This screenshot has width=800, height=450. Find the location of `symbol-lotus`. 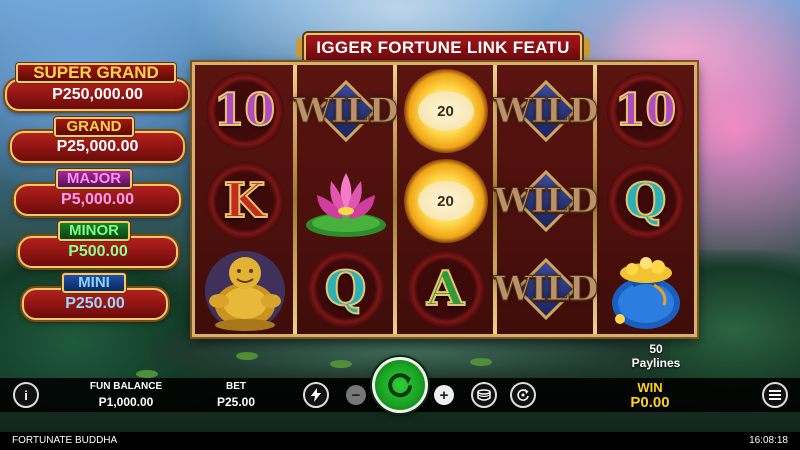

symbol-lotus is located at coordinates (345, 201).